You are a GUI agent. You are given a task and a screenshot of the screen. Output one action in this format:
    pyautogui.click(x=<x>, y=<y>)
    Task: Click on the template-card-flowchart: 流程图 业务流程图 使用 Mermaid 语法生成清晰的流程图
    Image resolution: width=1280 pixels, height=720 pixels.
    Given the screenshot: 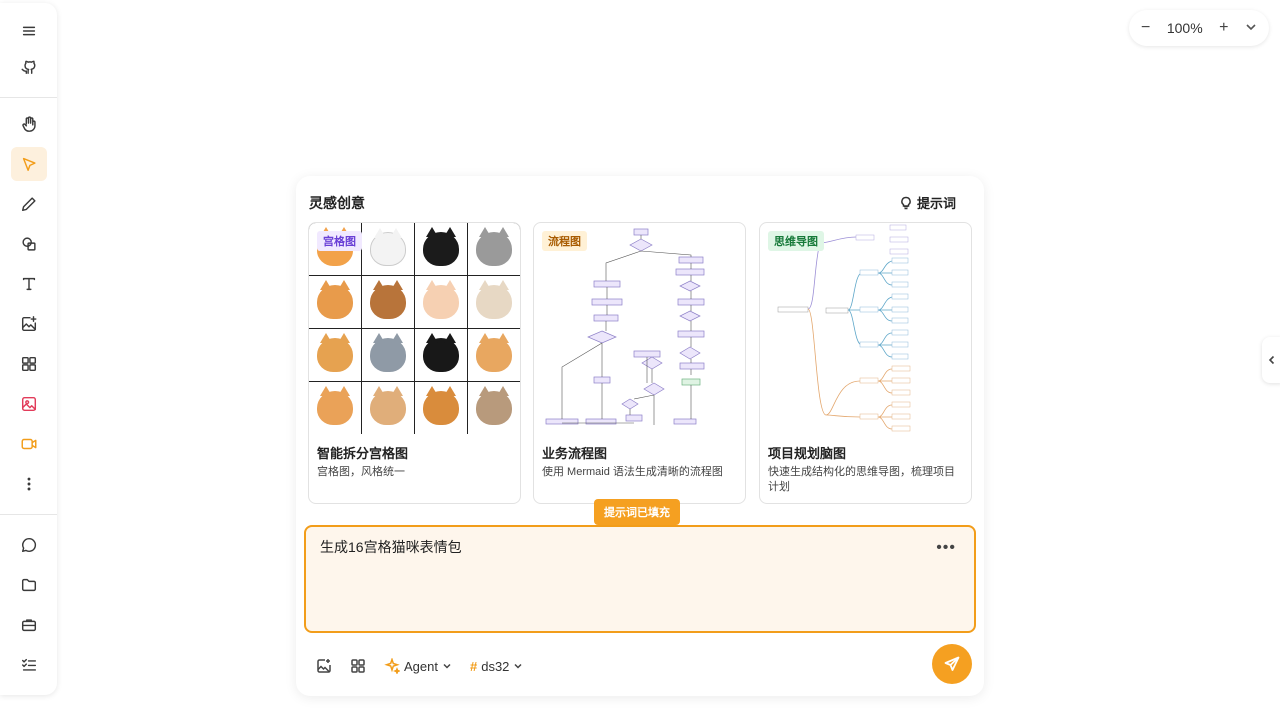 What is the action you would take?
    pyautogui.click(x=639, y=363)
    